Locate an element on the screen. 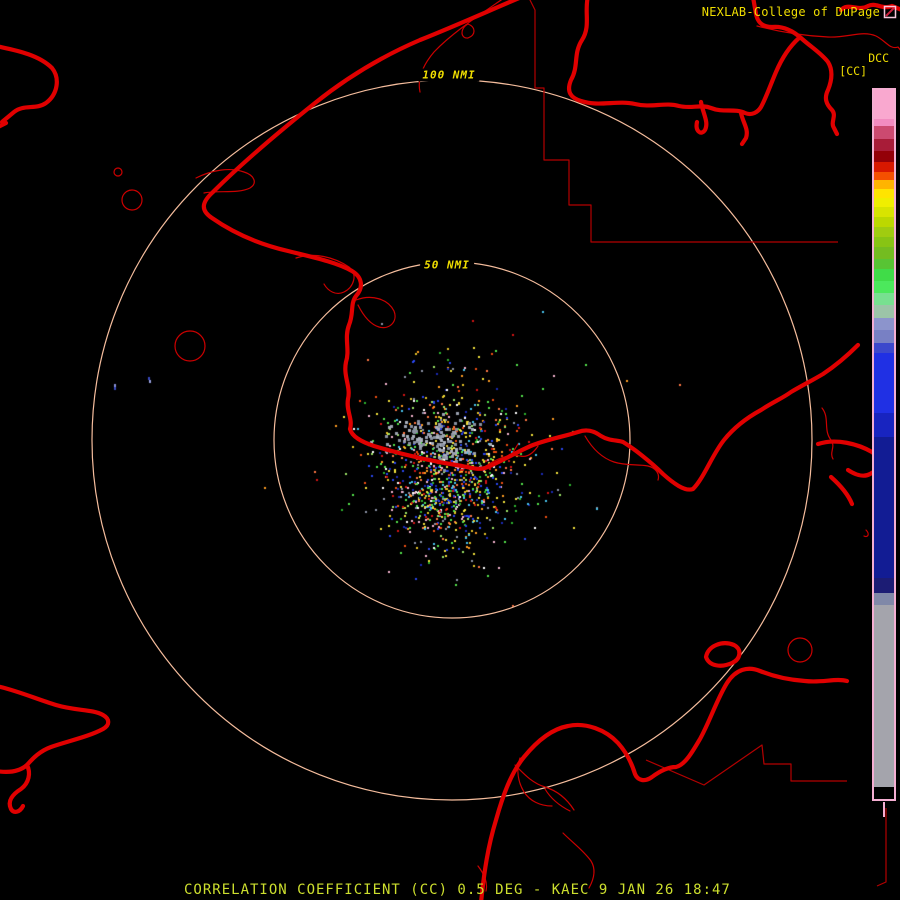 Image resolution: width=900 pixels, height=900 pixels. station-banner: NEXLAB-College of DuPage is located at coordinates (800, 12).